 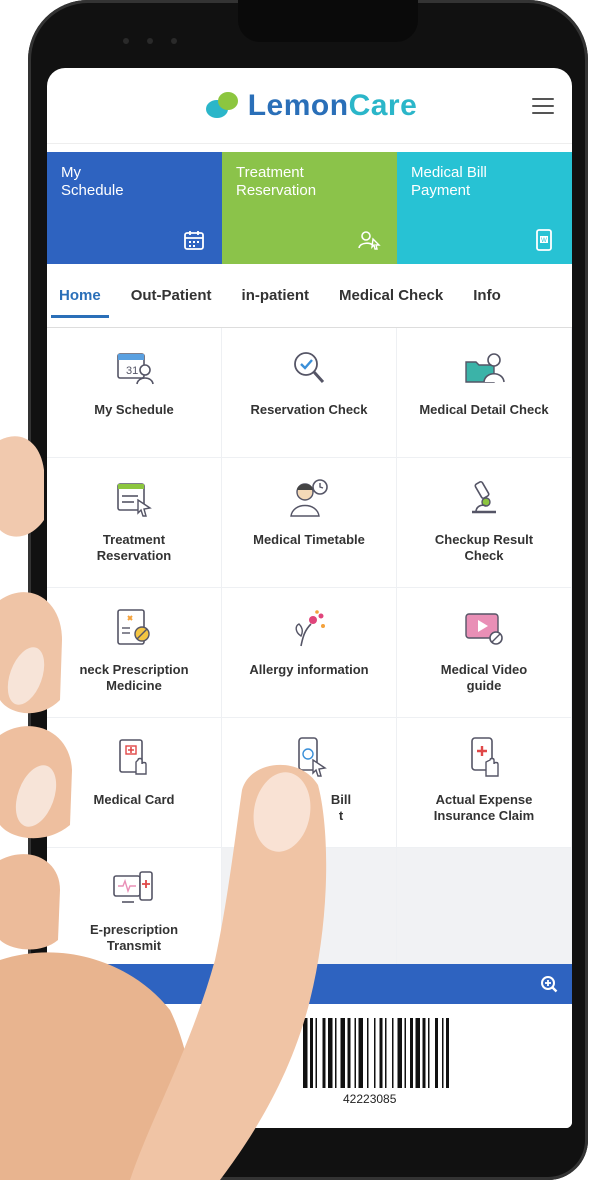 What do you see at coordinates (134, 653) in the screenshot?
I see `menu-check-prescription-medicine: neck Prescription Medicine` at bounding box center [134, 653].